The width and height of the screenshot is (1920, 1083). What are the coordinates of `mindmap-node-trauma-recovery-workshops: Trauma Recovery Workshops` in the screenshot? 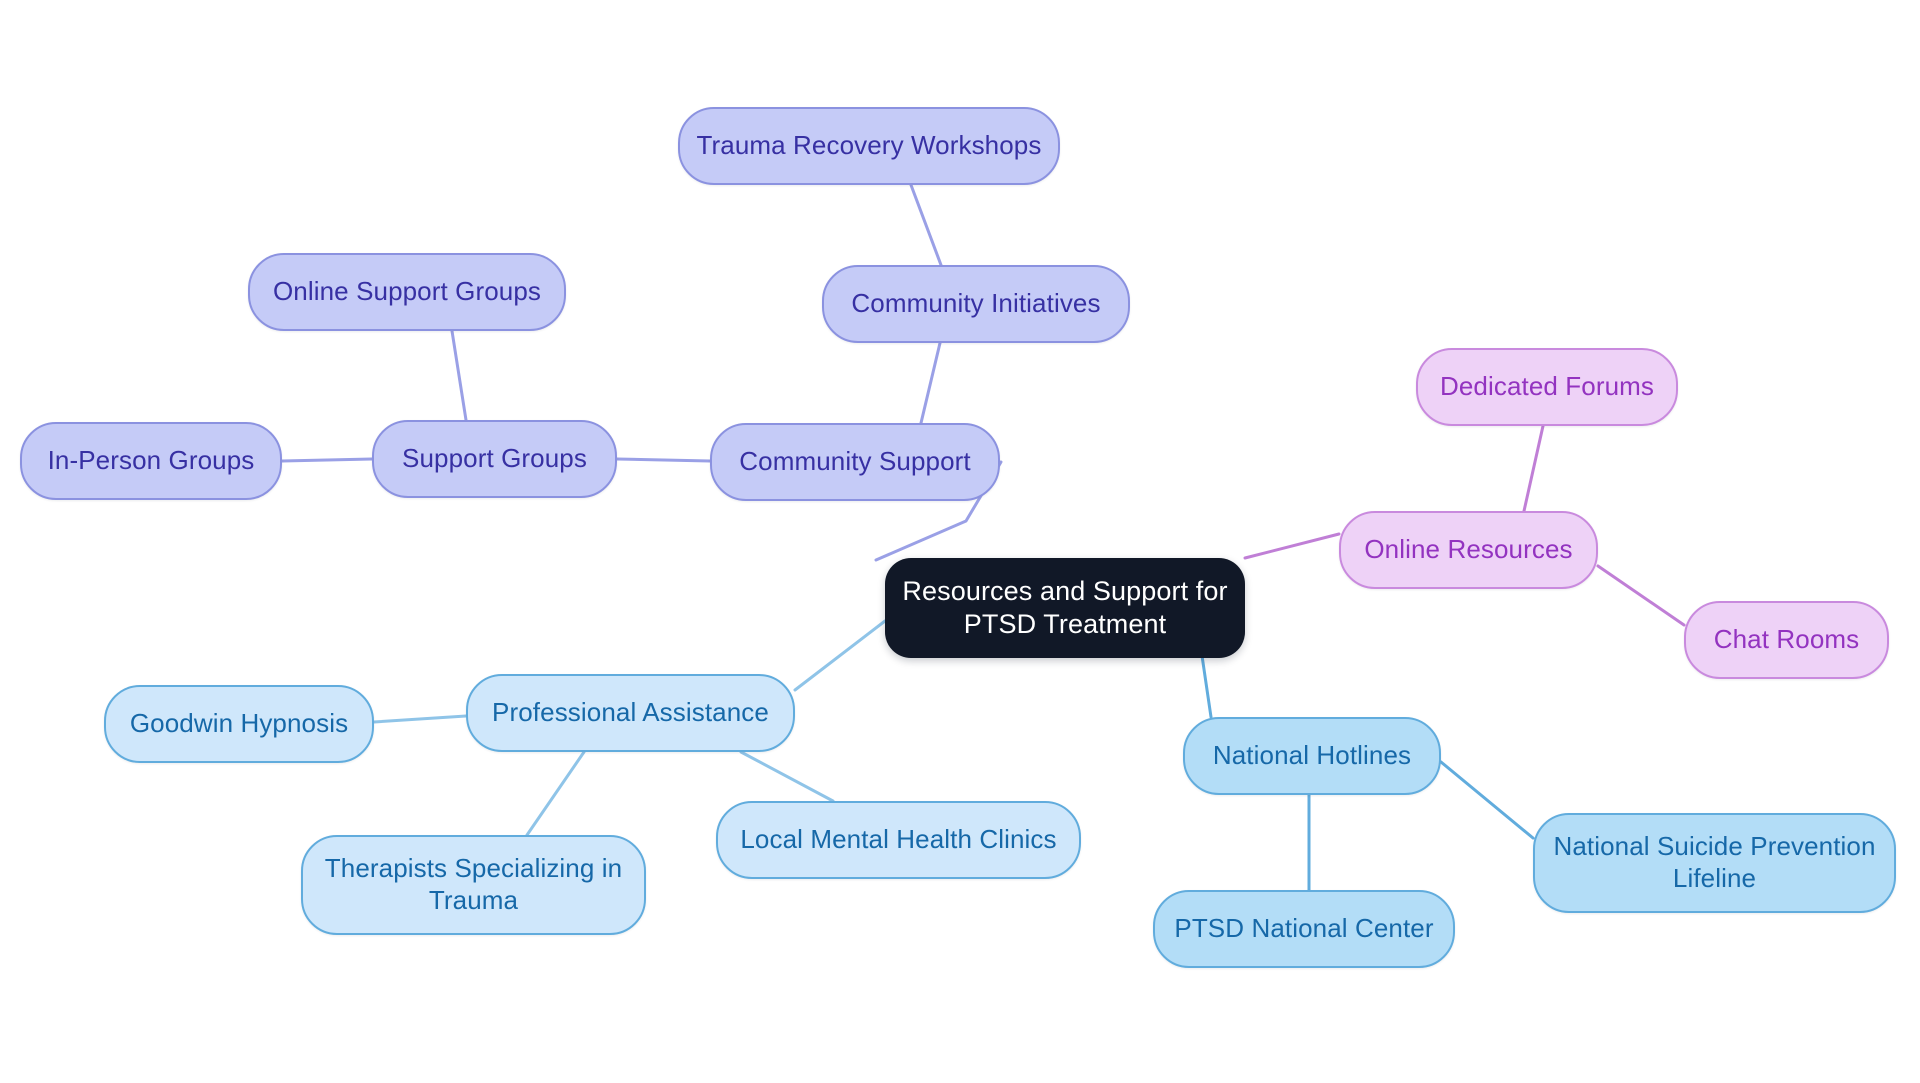 It's located at (869, 146).